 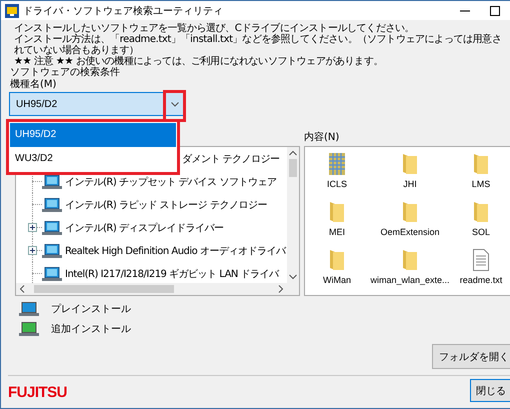 What do you see at coordinates (293, 215) in the screenshot?
I see `vertical-scrollbar` at bounding box center [293, 215].